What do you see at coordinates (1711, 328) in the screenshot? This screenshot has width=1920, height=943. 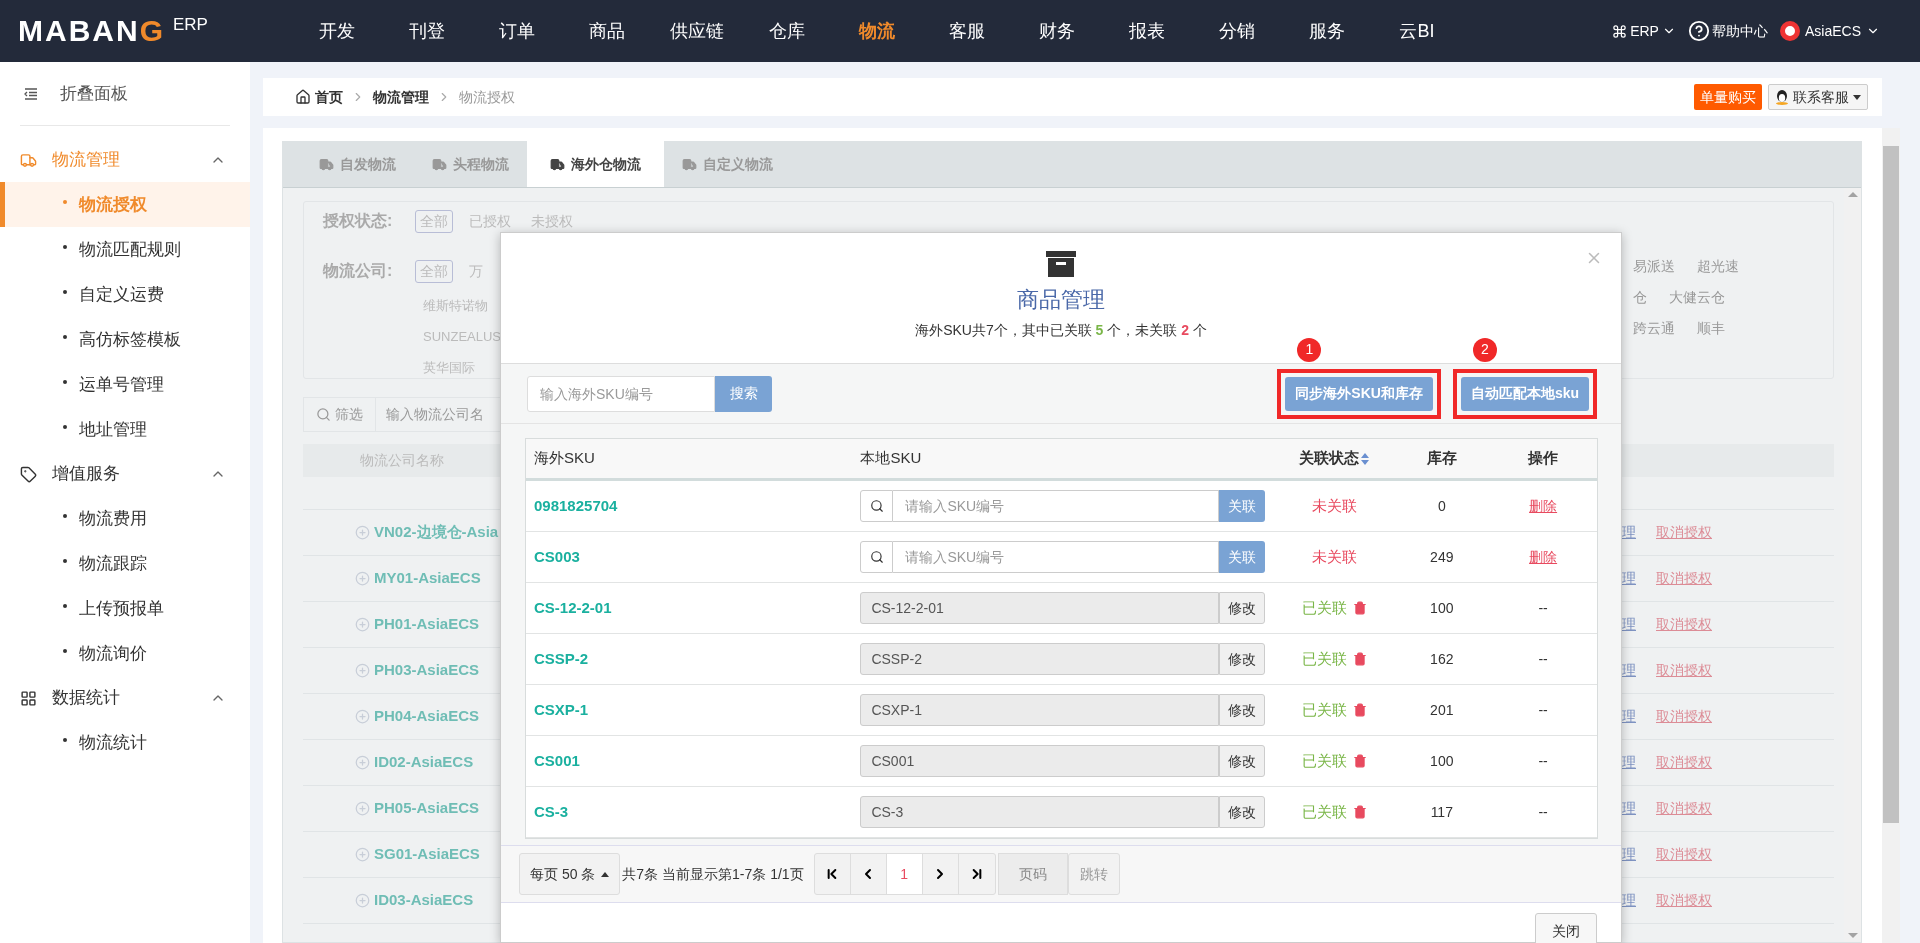 I see `filter-option: 顺丰` at bounding box center [1711, 328].